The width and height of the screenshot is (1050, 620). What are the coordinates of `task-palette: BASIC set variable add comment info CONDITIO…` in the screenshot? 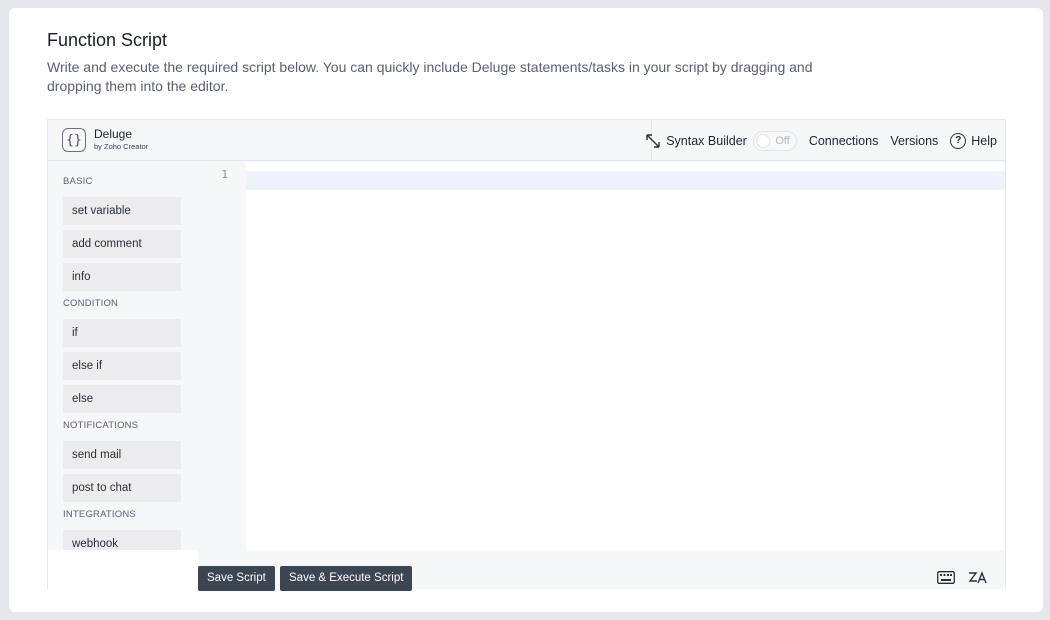 It's located at (123, 356).